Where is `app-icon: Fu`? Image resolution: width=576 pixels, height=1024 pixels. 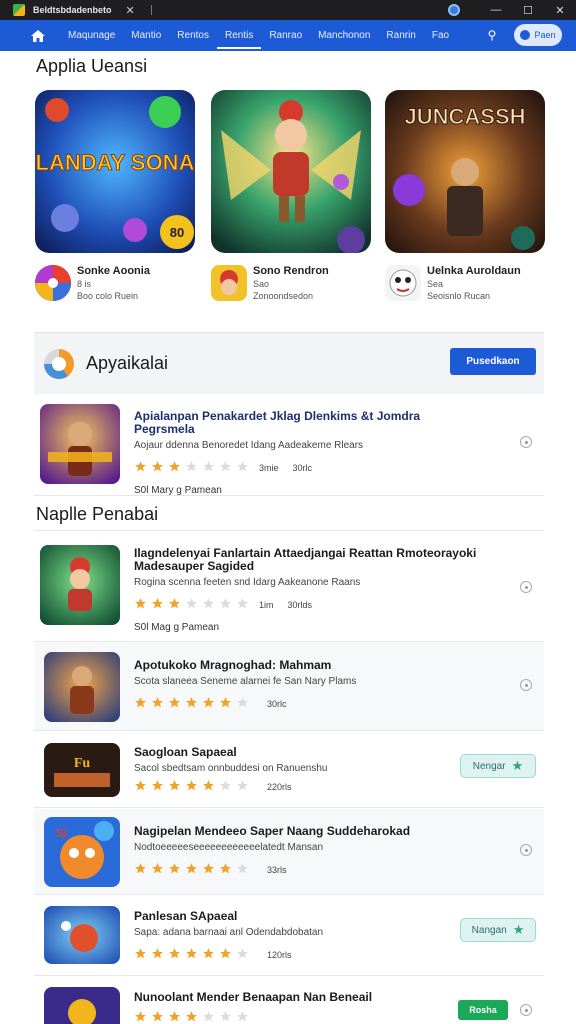
app-icon: Fu is located at coordinates (82, 770).